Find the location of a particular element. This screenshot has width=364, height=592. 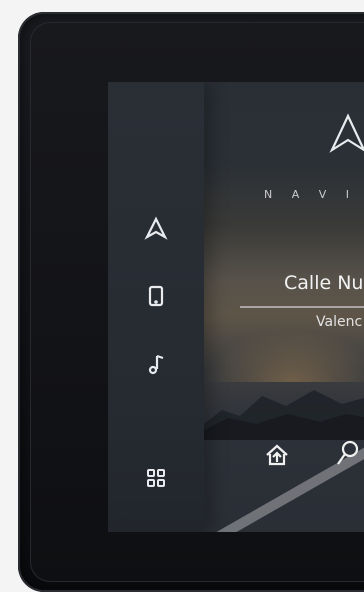

sidebar-item-navigation is located at coordinates (156, 228).